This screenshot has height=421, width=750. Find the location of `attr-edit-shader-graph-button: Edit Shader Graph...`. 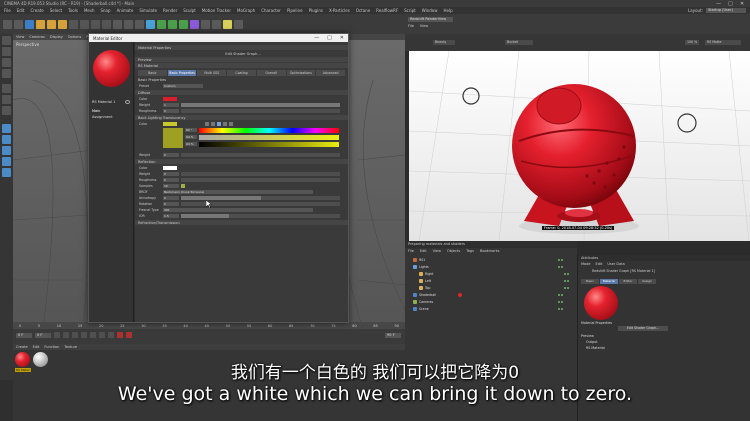

attr-edit-shader-graph-button: Edit Shader Graph... is located at coordinates (643, 328).